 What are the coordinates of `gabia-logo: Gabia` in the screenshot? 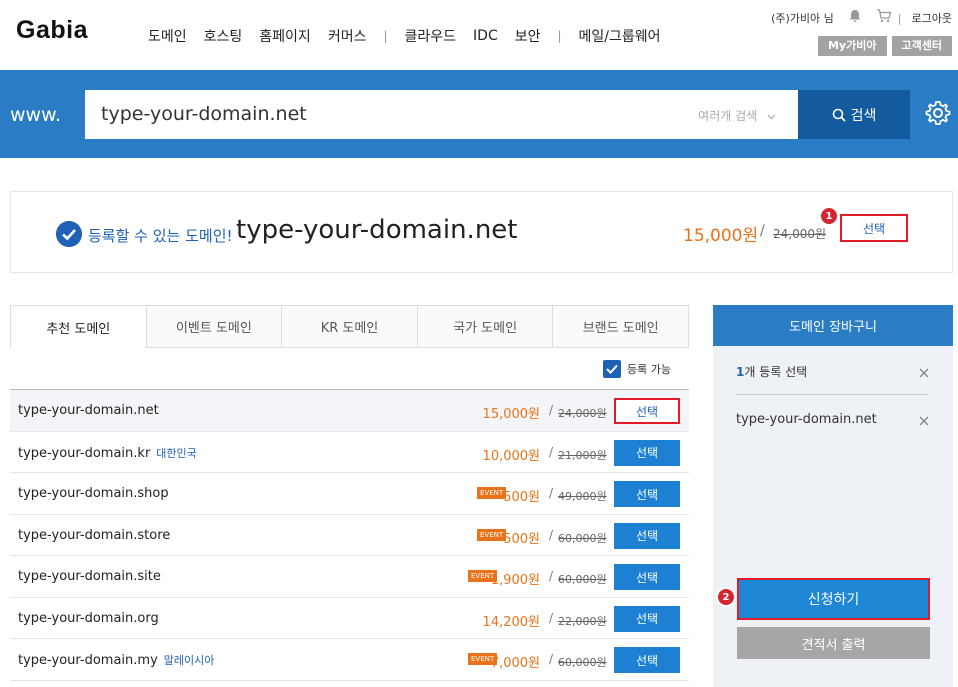 It's located at (52, 30).